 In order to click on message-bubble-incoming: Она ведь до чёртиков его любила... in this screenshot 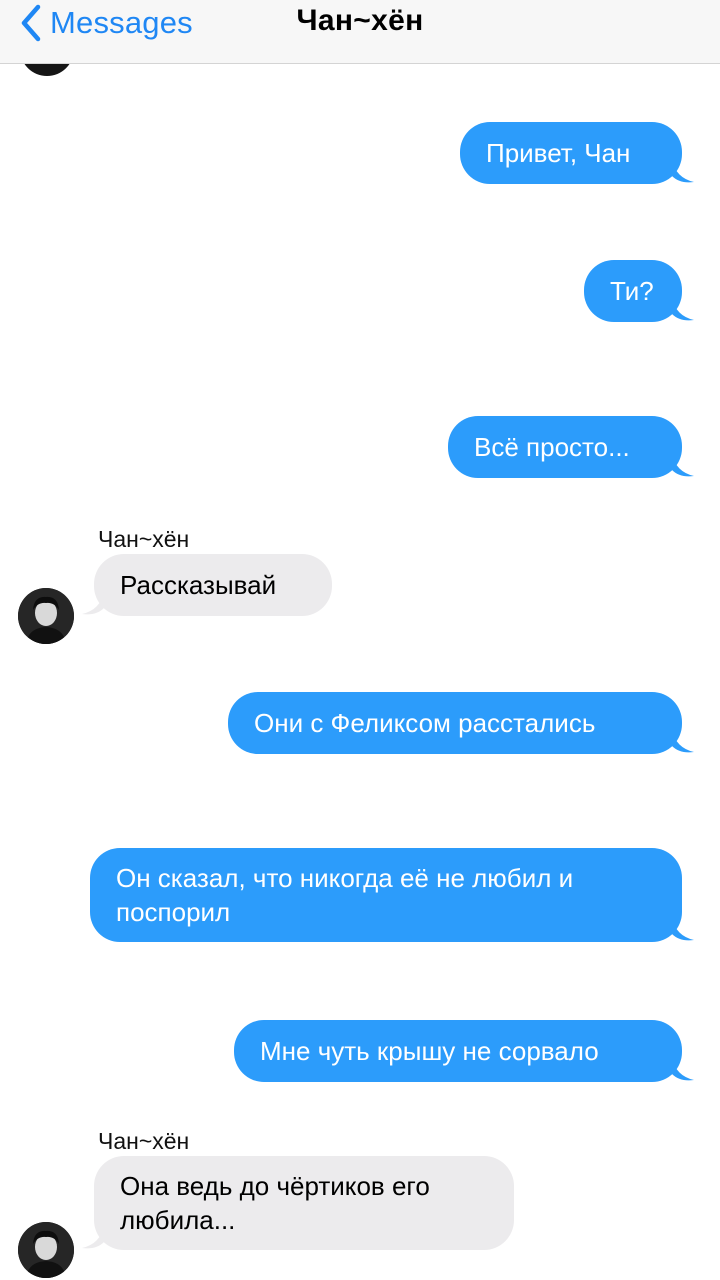, I will do `click(304, 1203)`.